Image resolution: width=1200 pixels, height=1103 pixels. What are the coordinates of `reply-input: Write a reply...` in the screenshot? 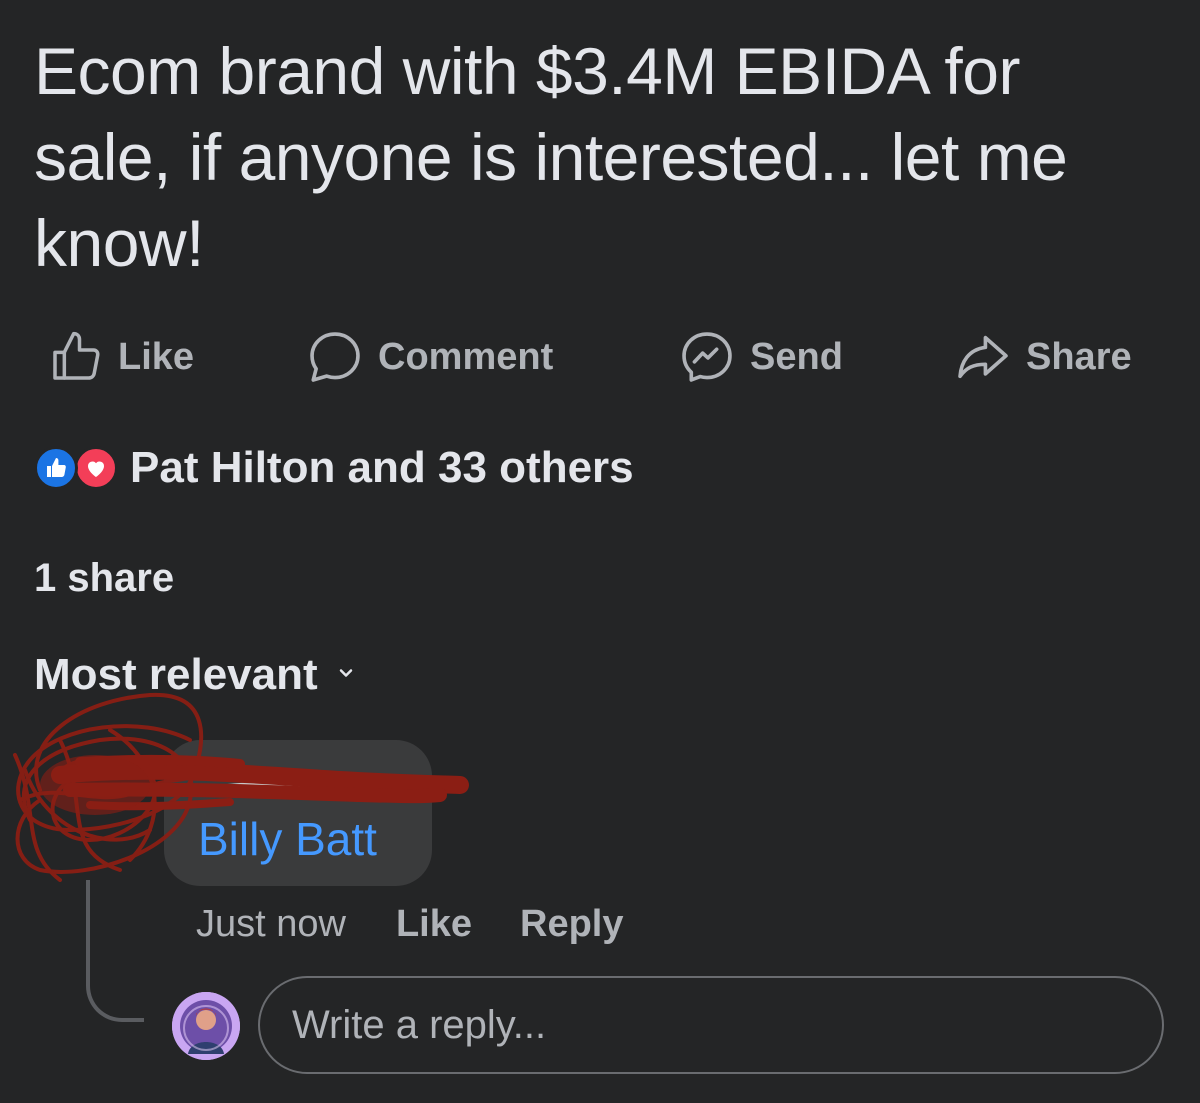 It's located at (711, 1025).